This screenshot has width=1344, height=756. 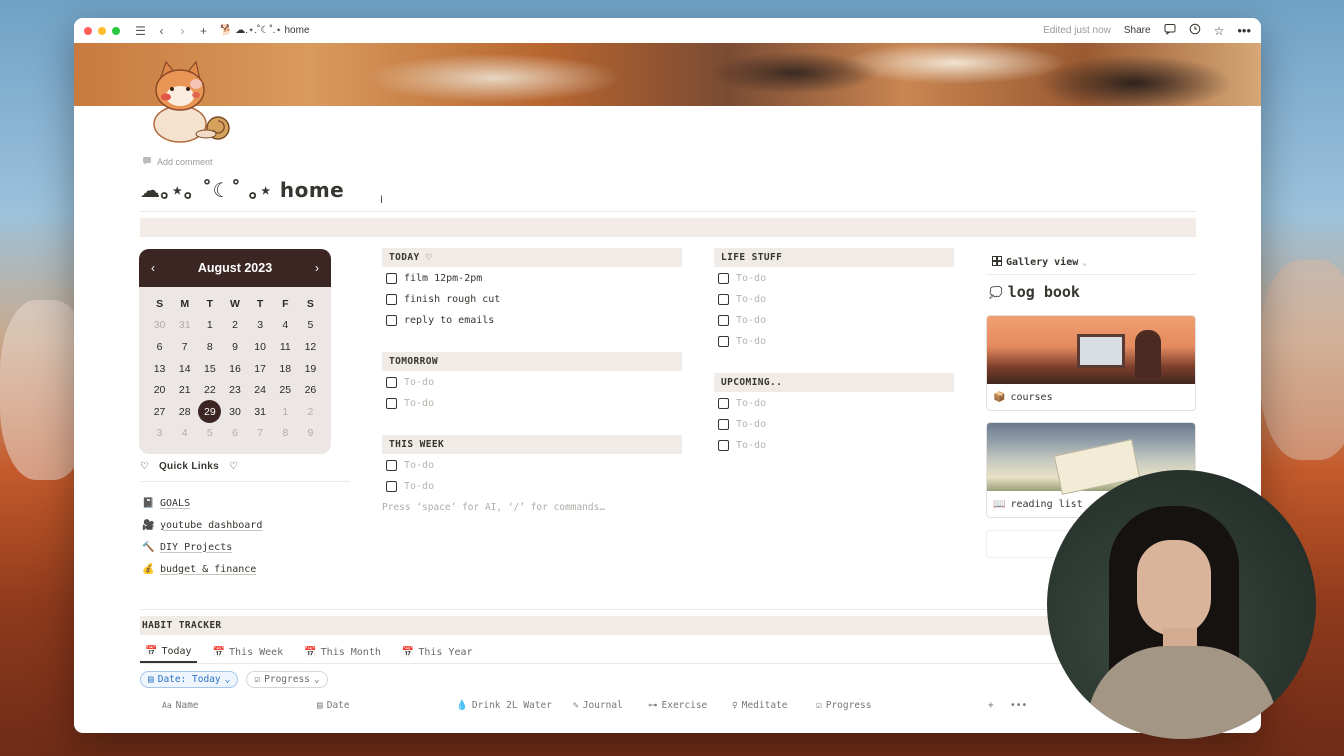 What do you see at coordinates (443, 299) in the screenshot?
I see `todo-item: finish rough cut` at bounding box center [443, 299].